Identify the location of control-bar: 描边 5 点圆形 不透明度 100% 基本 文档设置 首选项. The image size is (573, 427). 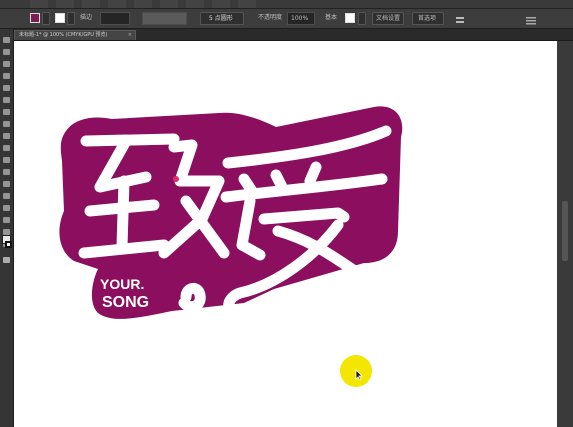
(286, 19).